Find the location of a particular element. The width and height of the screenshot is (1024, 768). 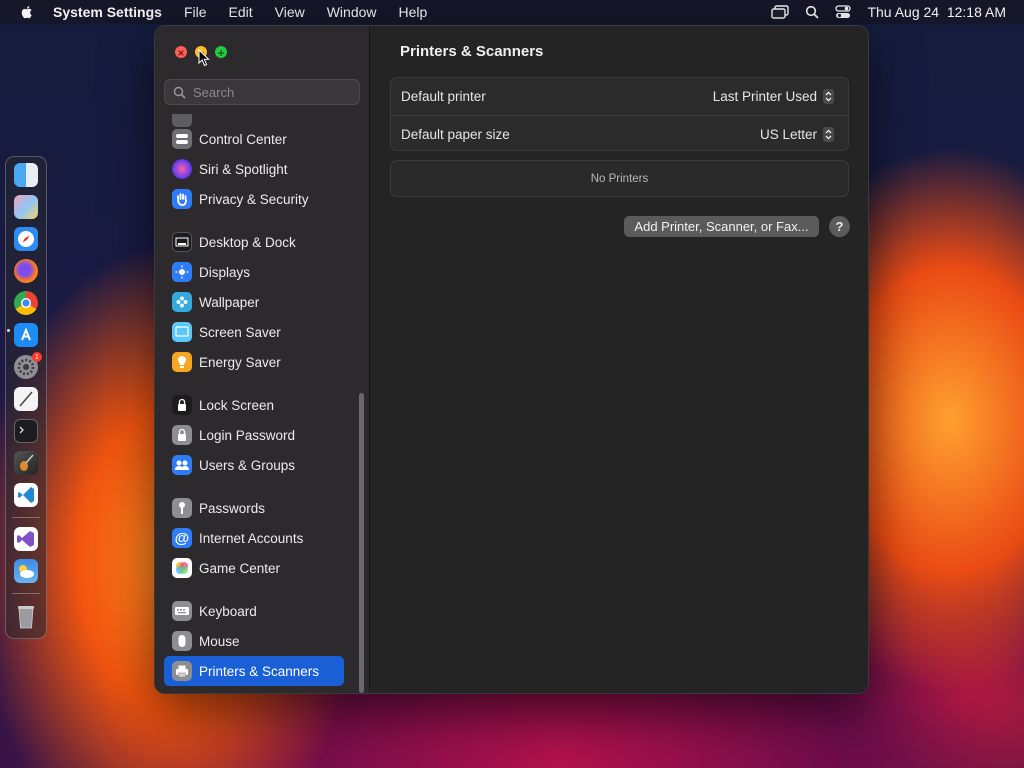

sidebar-item-label: Game Center is located at coordinates (240, 568).